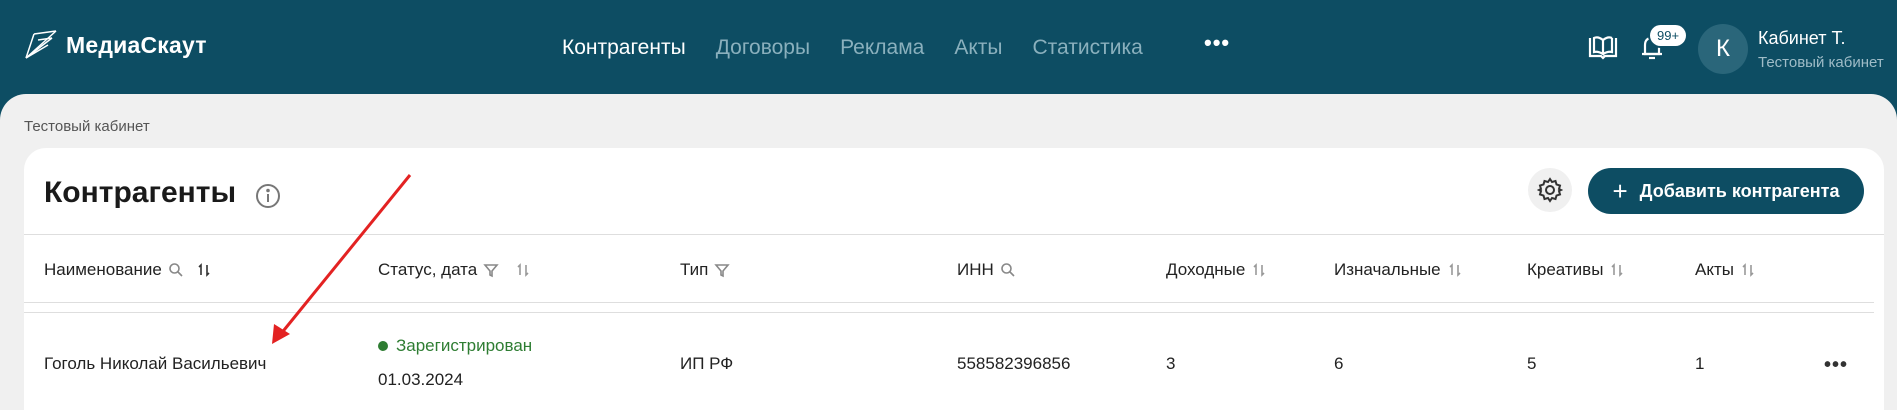 The width and height of the screenshot is (1897, 410). I want to click on nav-ads: Реклама, so click(882, 48).